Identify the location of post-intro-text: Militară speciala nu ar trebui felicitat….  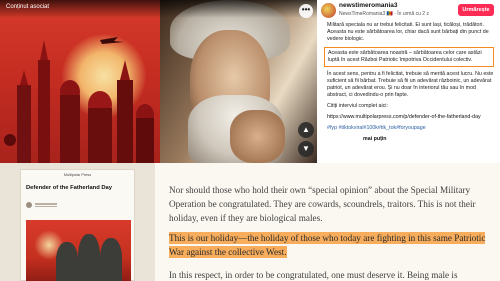
(408, 32).